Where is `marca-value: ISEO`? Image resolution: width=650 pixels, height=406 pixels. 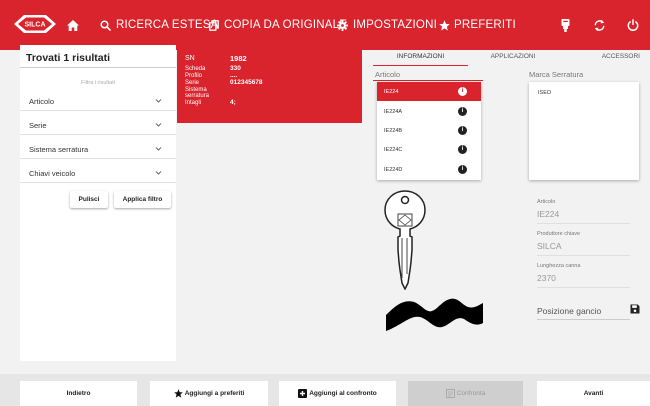 marca-value: ISEO is located at coordinates (544, 93).